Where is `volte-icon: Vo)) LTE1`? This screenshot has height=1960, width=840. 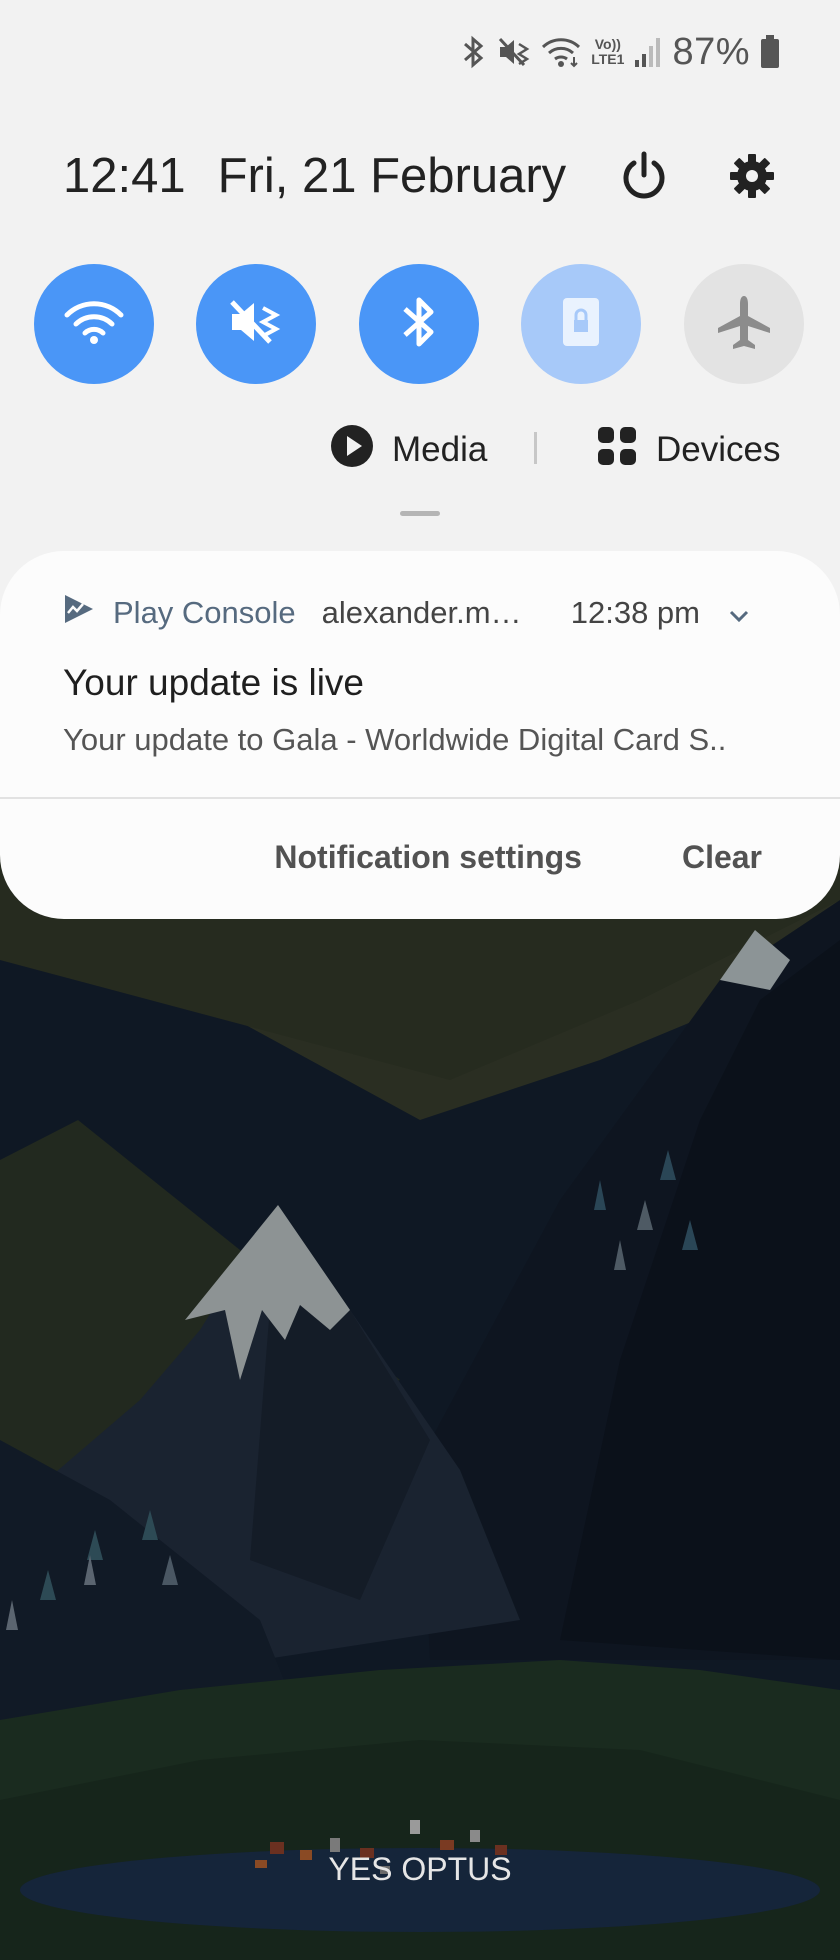
volte-icon: Vo)) LTE1 is located at coordinates (607, 52).